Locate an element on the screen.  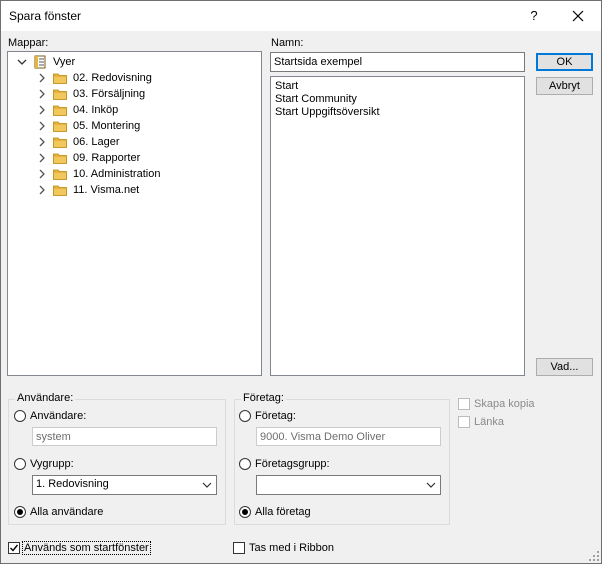
companygroup-radio-label: Företagsgrupp: is located at coordinates (292, 464).